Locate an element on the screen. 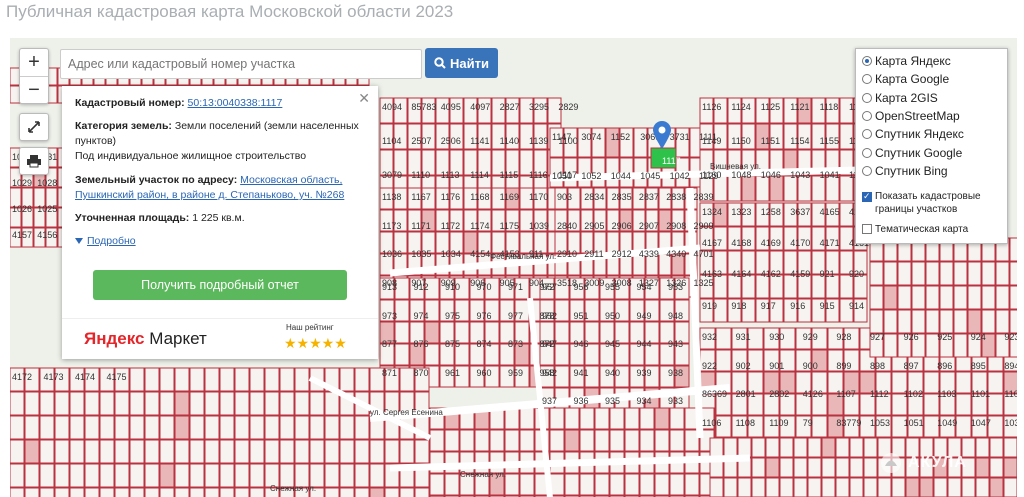  parcel-number-label: 934 is located at coordinates (644, 401).